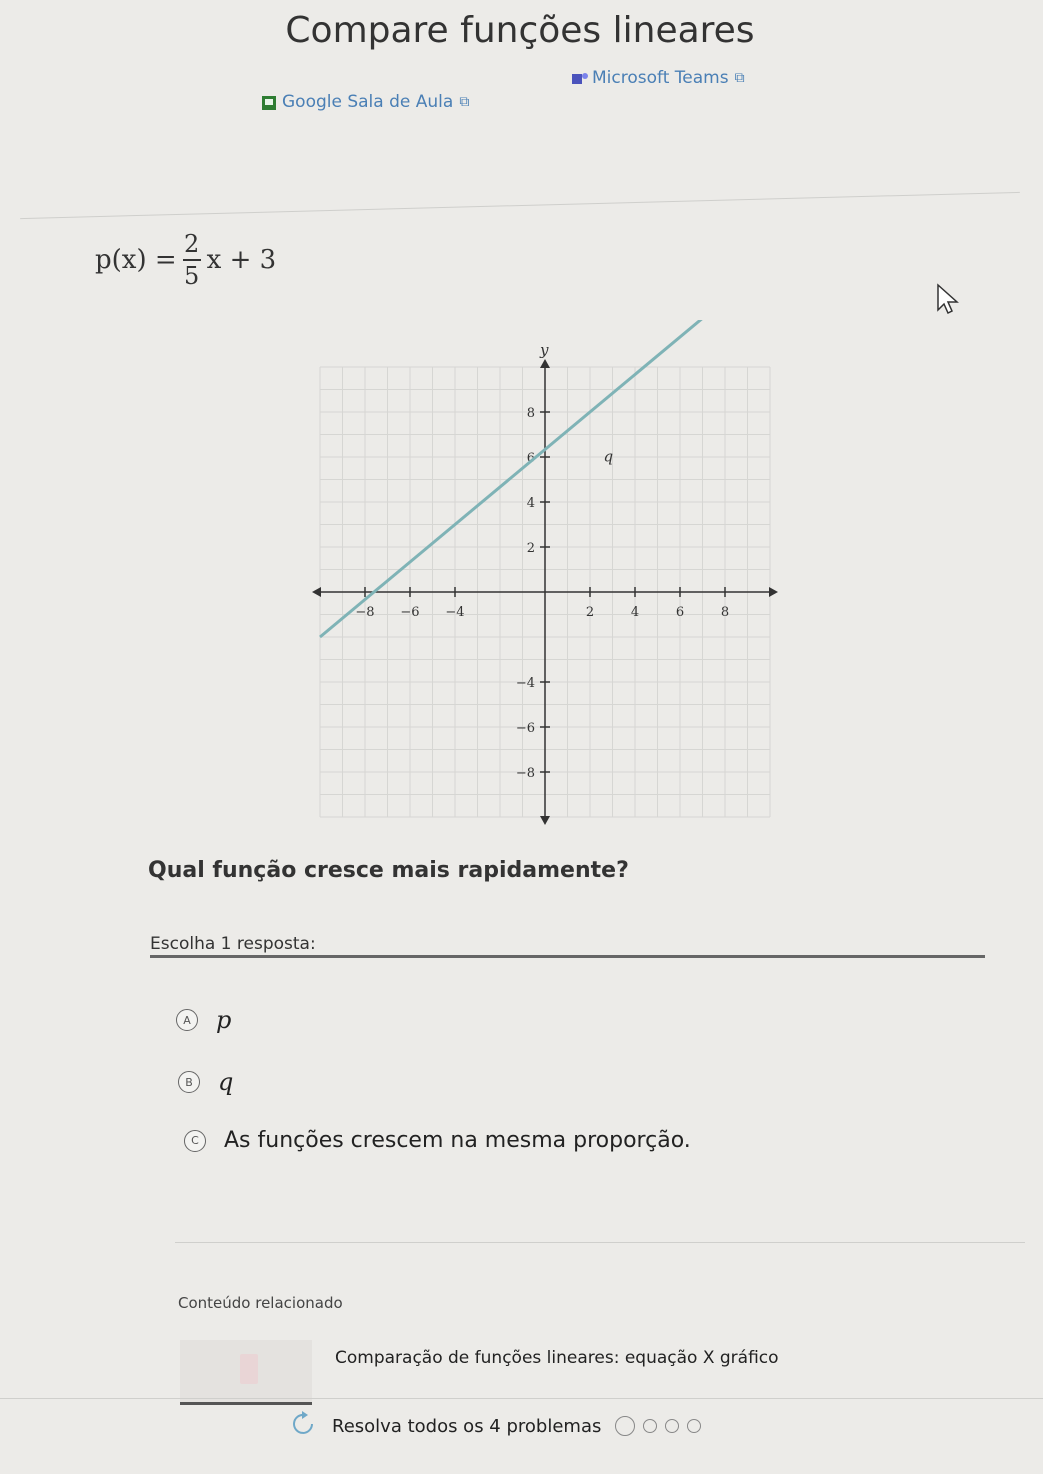 The height and width of the screenshot is (1474, 1043). Describe the element at coordinates (241, 260) in the screenshot. I see `formula-rhs: x + 3` at that location.